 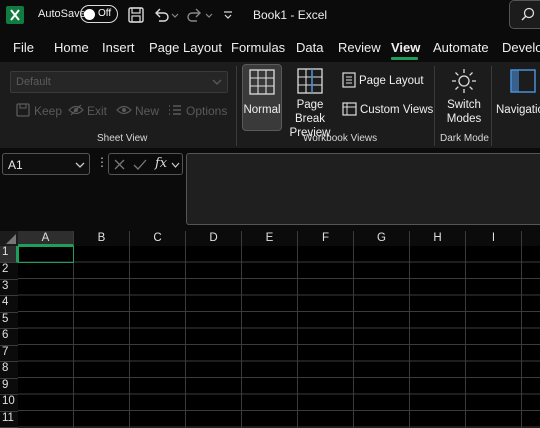 I want to click on cancel-icon, so click(x=119, y=164).